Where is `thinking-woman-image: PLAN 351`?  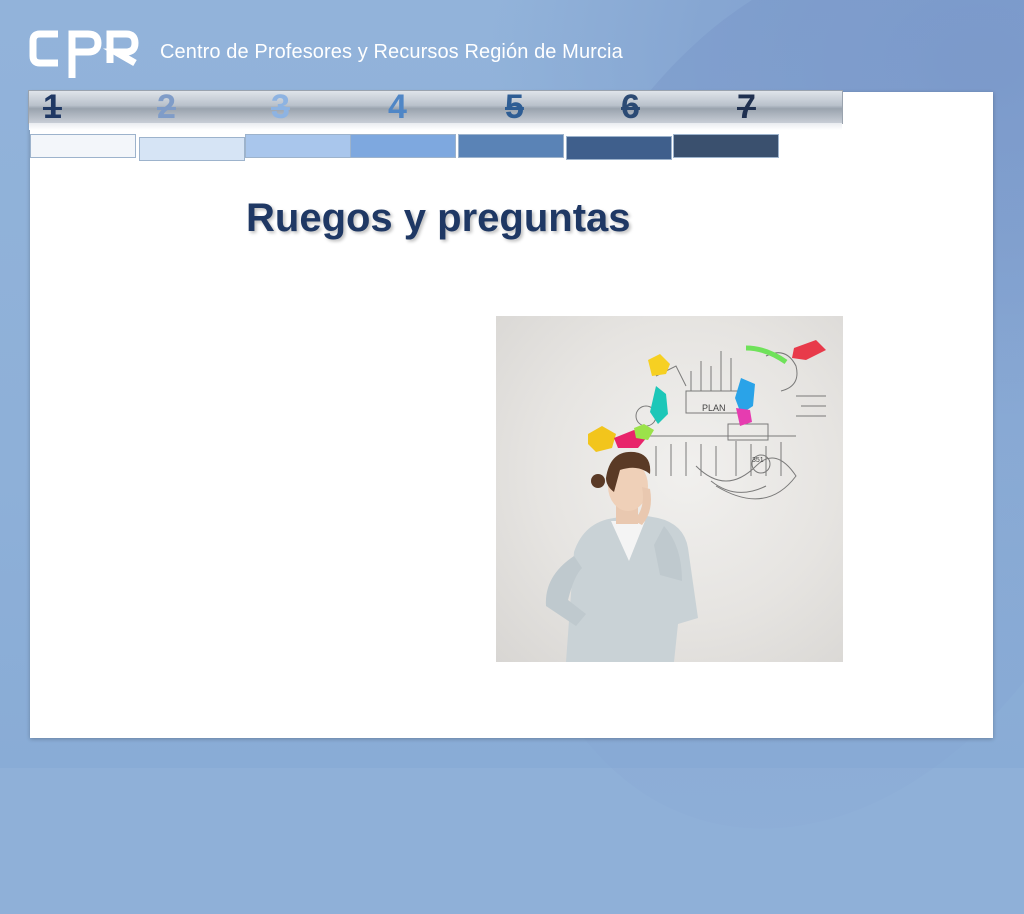
thinking-woman-image: PLAN 351 is located at coordinates (669, 489).